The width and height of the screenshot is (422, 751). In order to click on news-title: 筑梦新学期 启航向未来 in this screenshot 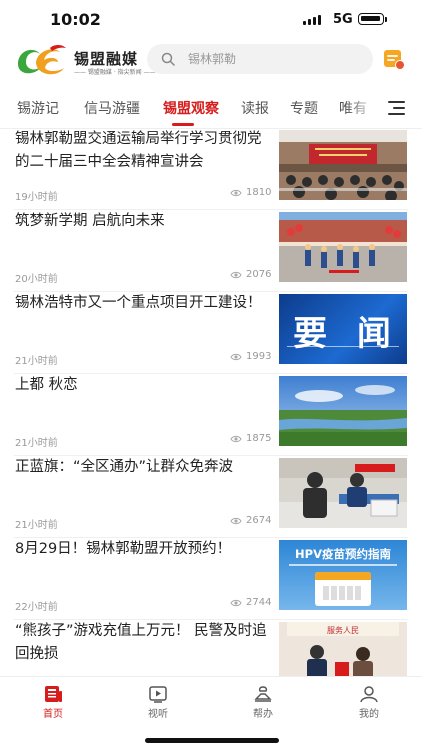, I will do `click(90, 221)`.